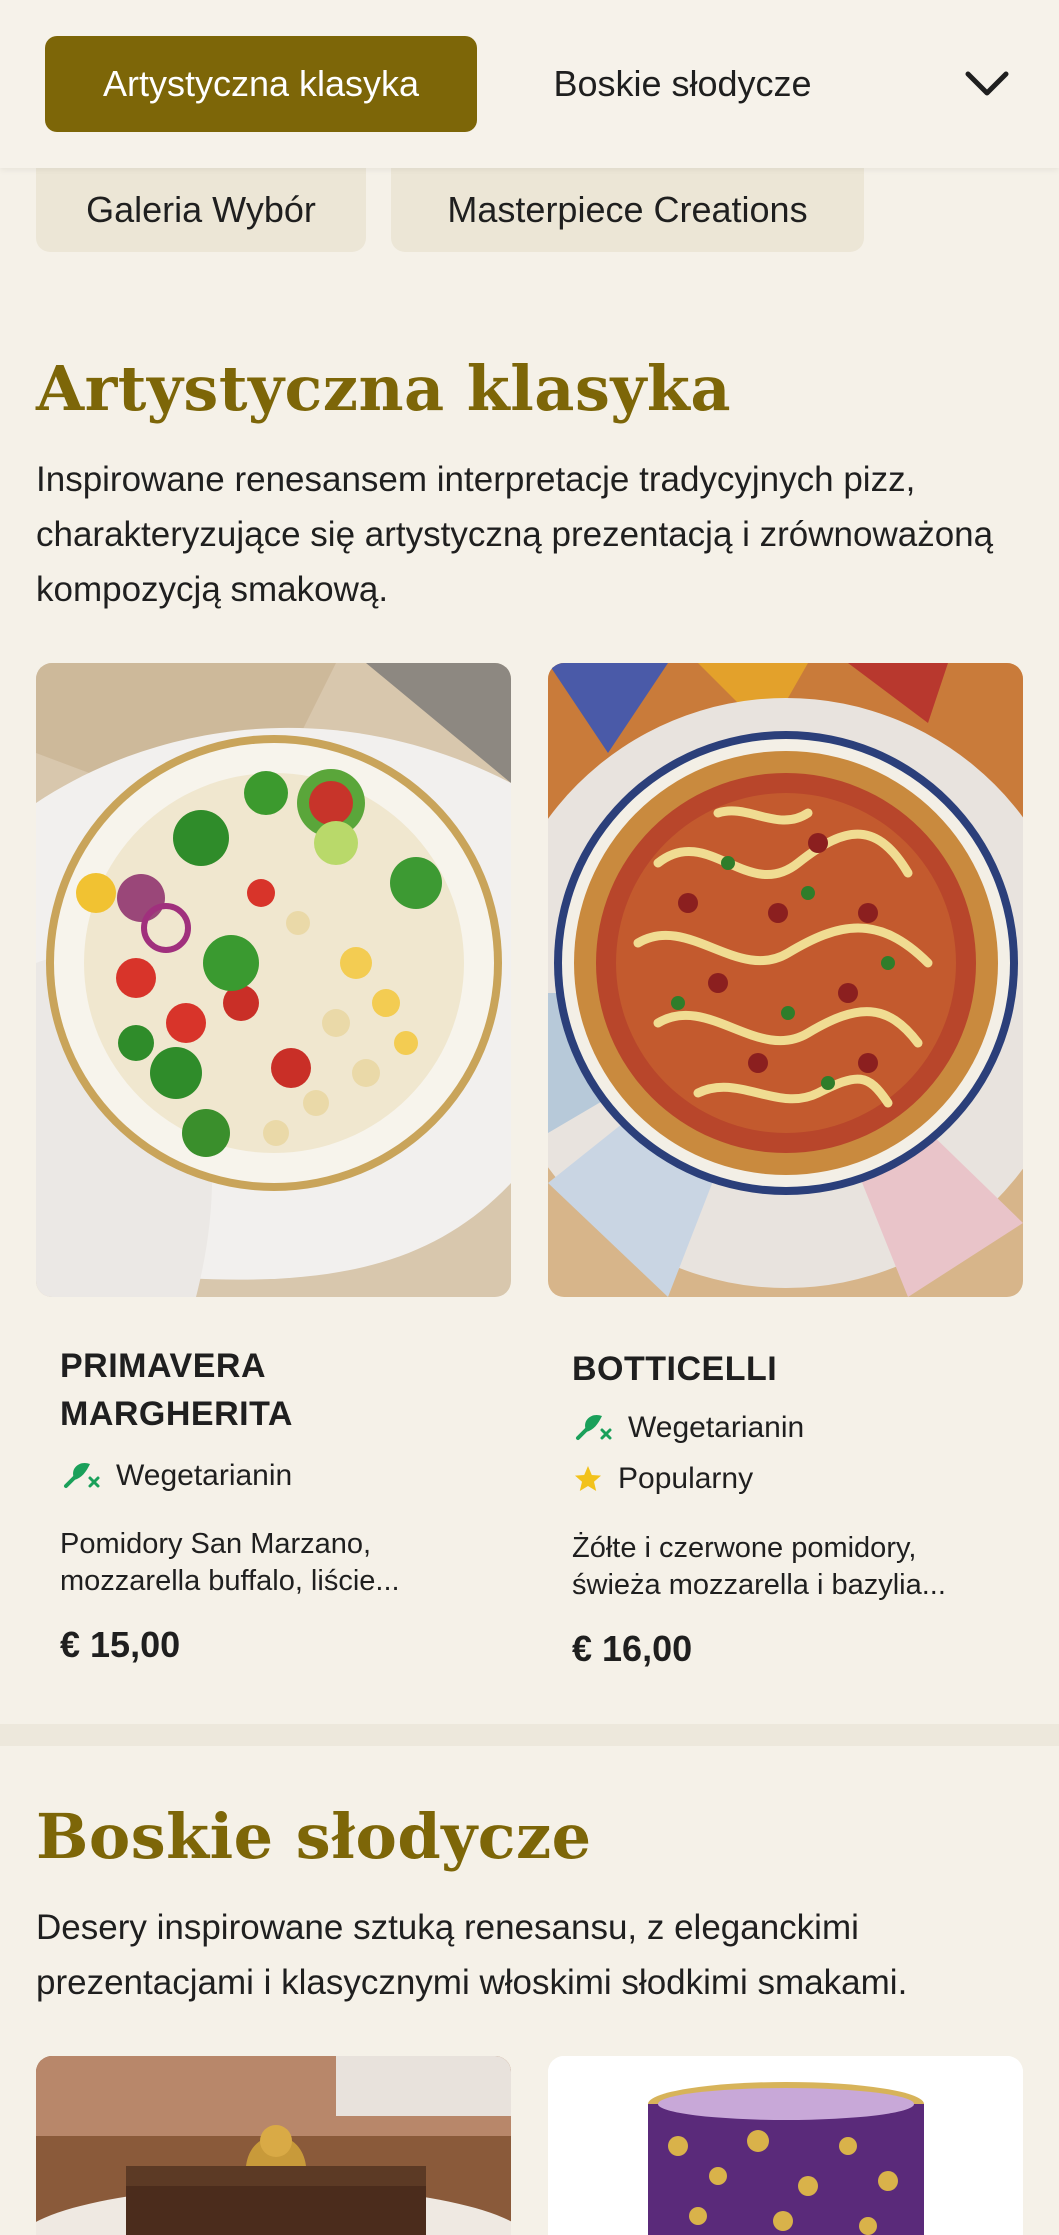 The width and height of the screenshot is (1059, 2235). I want to click on tag-label: Popularny, so click(686, 1478).